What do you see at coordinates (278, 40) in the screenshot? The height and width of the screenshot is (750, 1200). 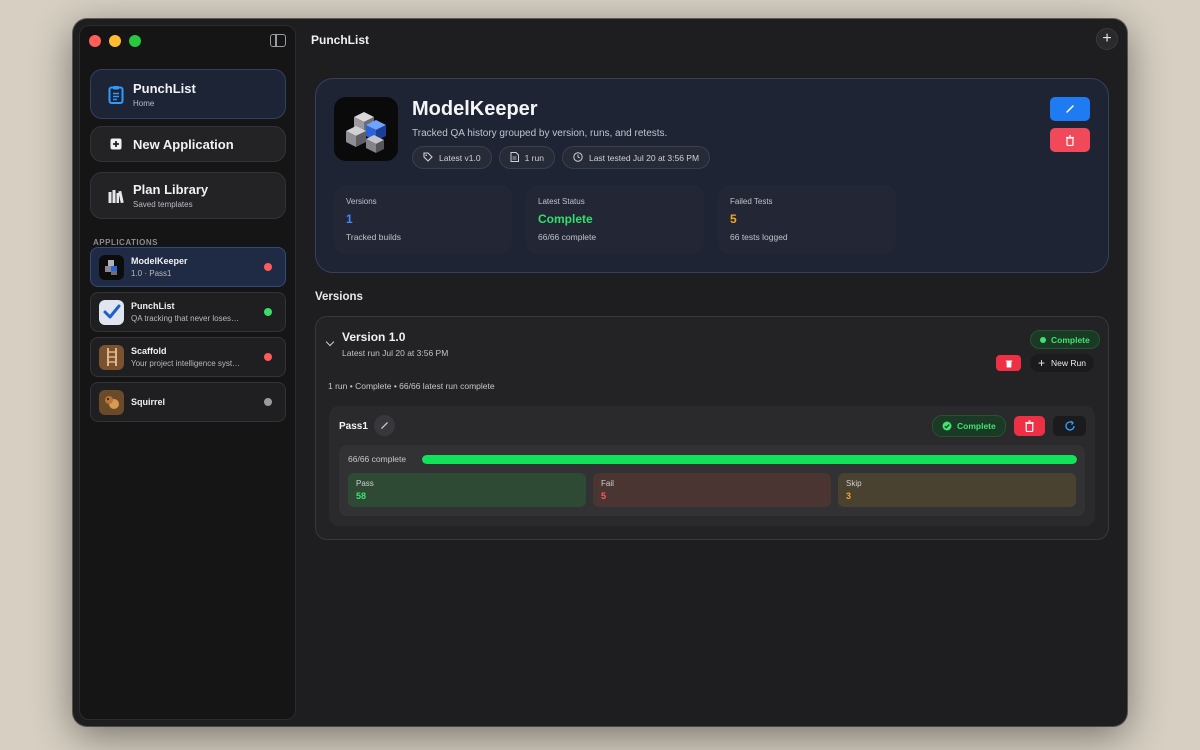 I see `sidebar-toggle-icon` at bounding box center [278, 40].